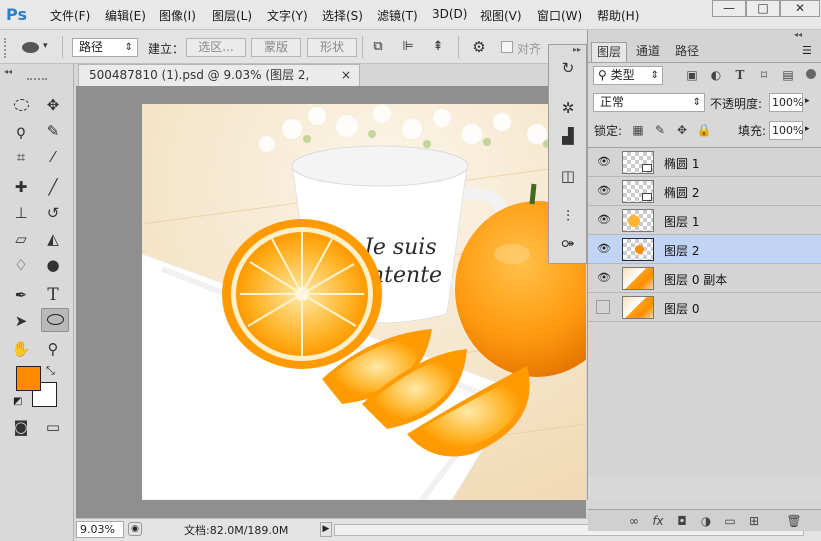 The width and height of the screenshot is (821, 541). What do you see at coordinates (634, 521) in the screenshot?
I see `link-layers-icon: ∞` at bounding box center [634, 521].